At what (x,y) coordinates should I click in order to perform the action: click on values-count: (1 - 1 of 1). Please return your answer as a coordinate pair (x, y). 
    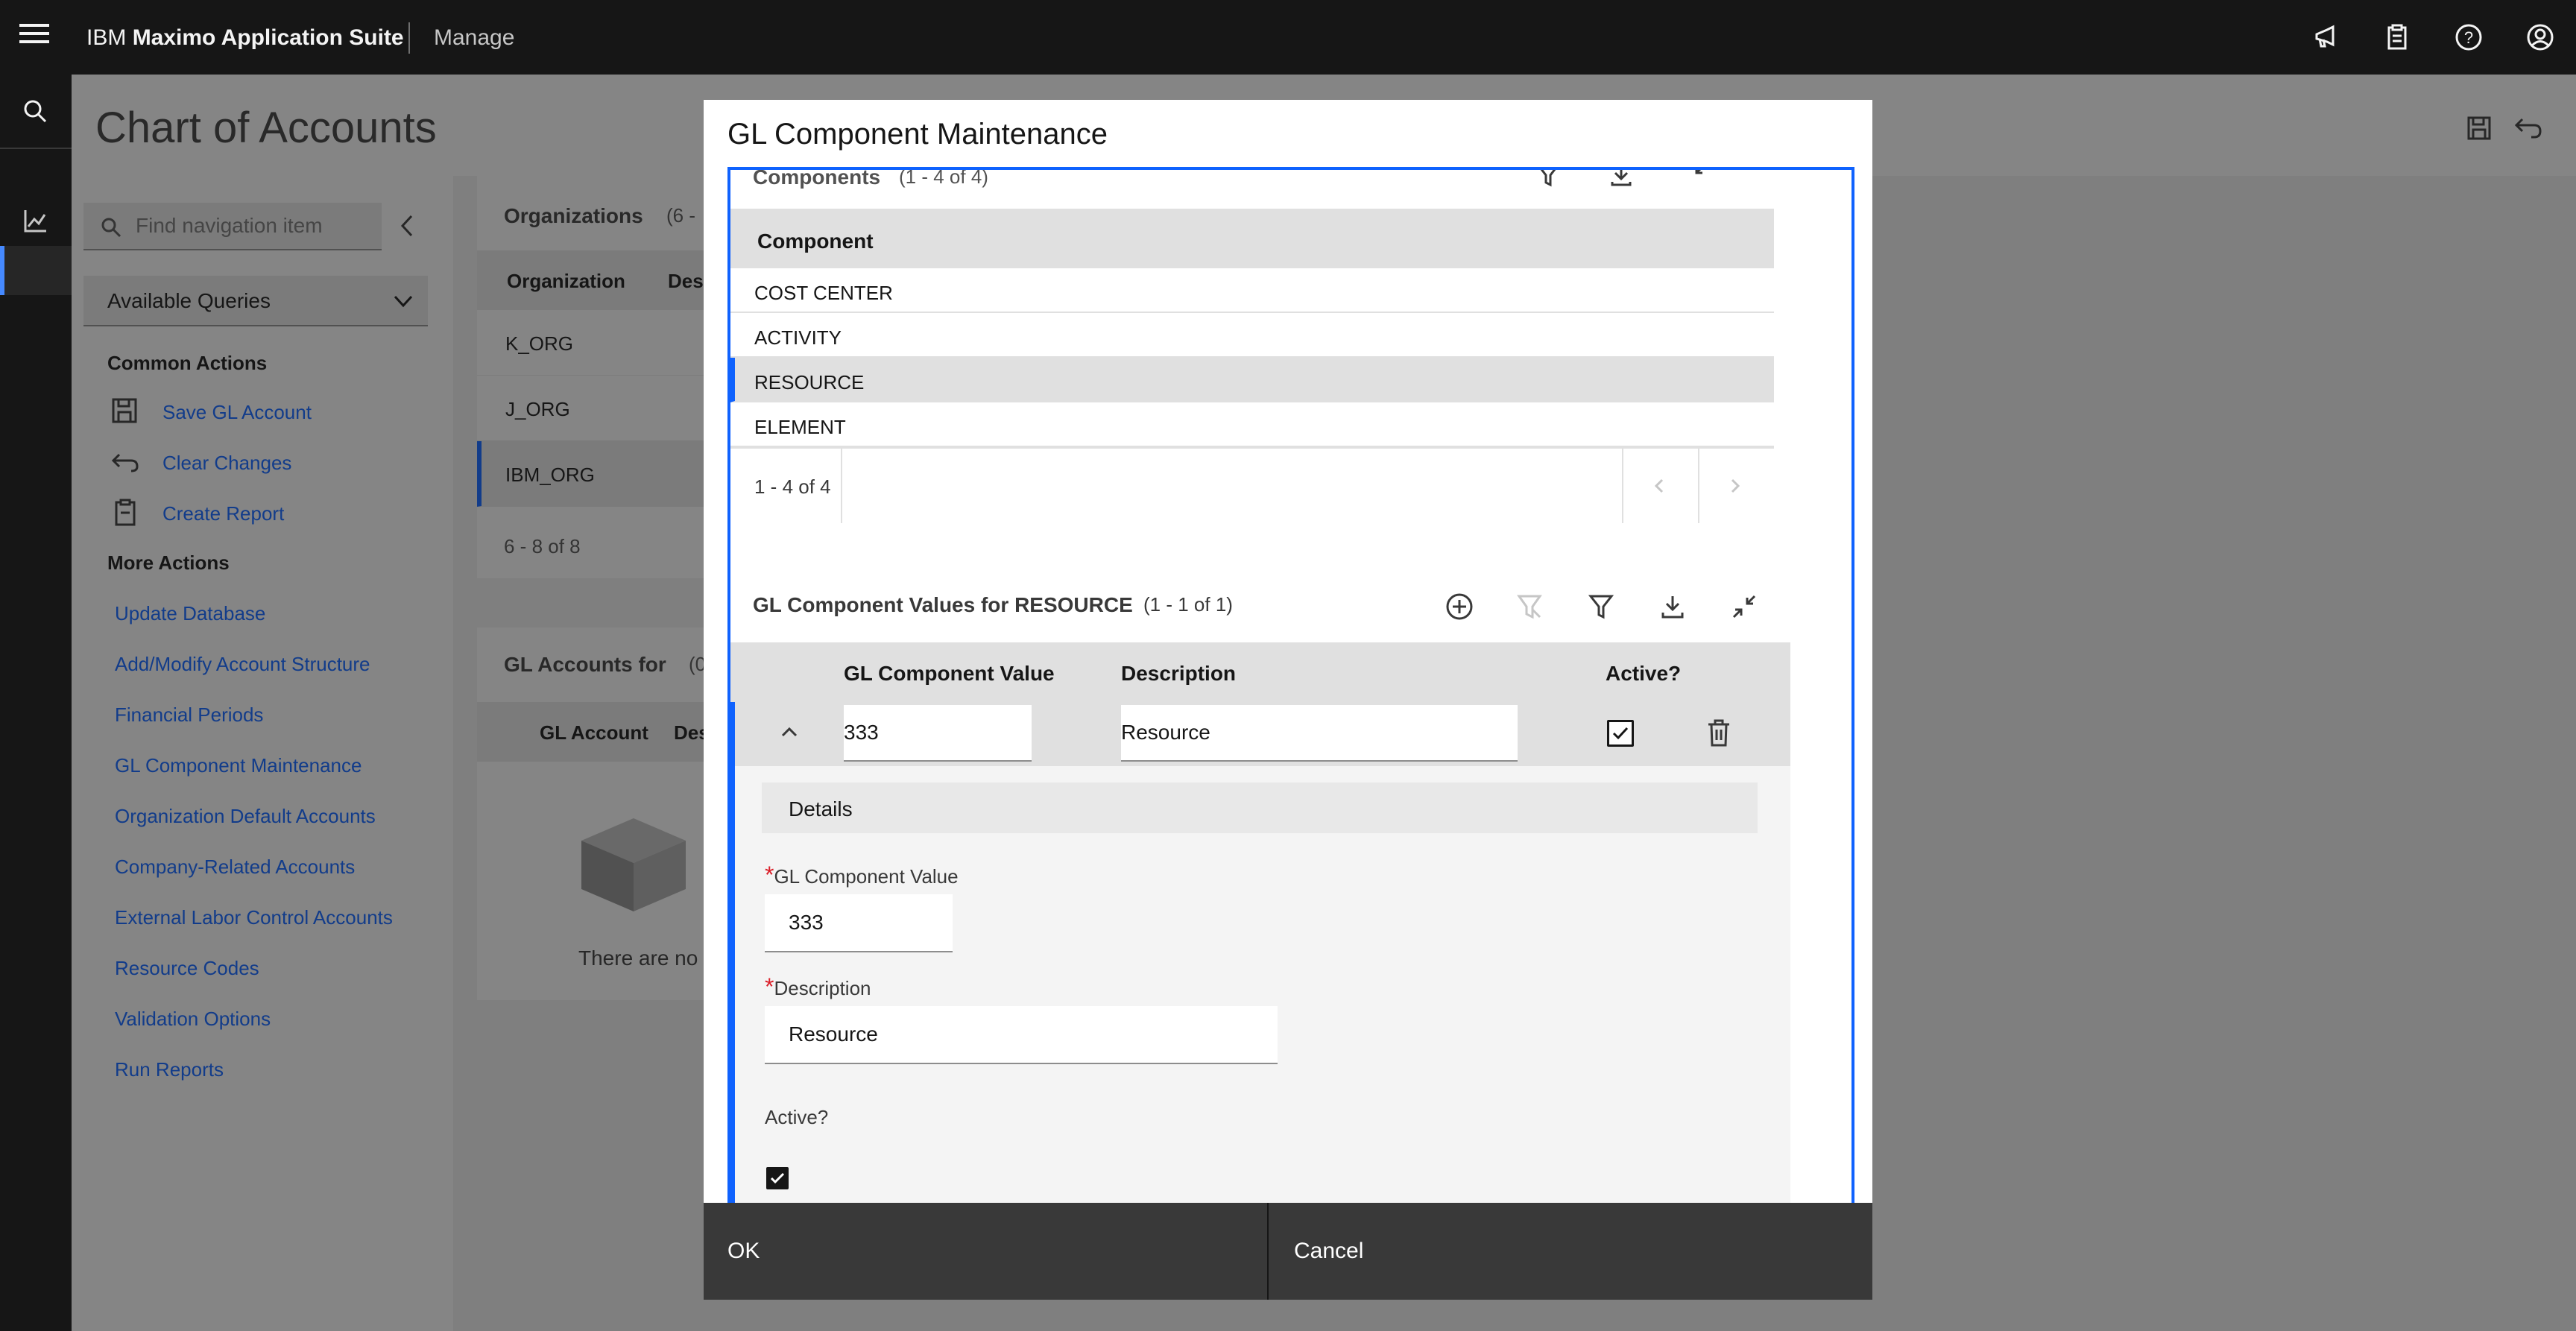
    Looking at the image, I should click on (1188, 604).